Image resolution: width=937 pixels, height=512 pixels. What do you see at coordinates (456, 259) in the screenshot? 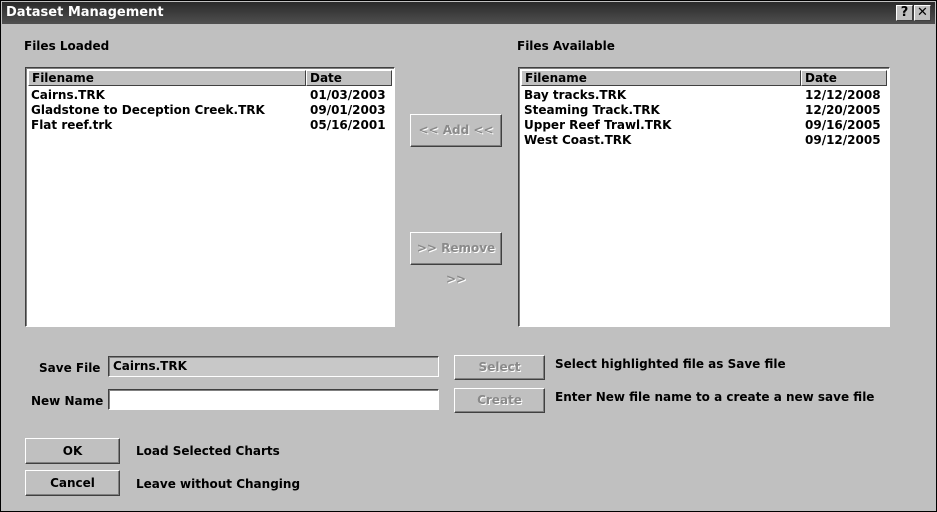
I see `remove-button: >> Remove >>` at bounding box center [456, 259].